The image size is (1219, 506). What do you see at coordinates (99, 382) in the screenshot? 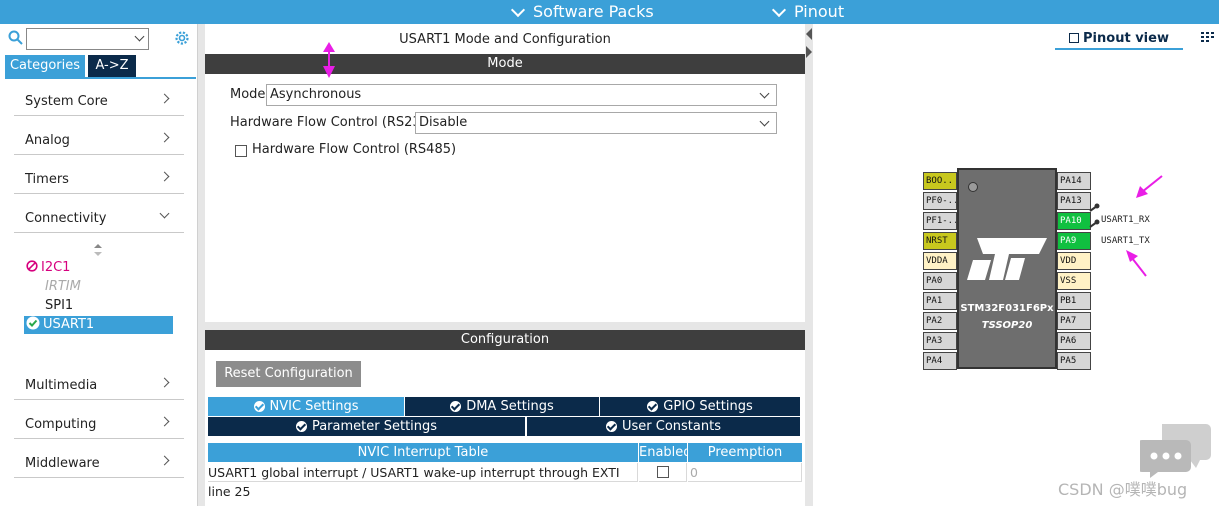
I see `category-multimedia: Multimedia` at bounding box center [99, 382].